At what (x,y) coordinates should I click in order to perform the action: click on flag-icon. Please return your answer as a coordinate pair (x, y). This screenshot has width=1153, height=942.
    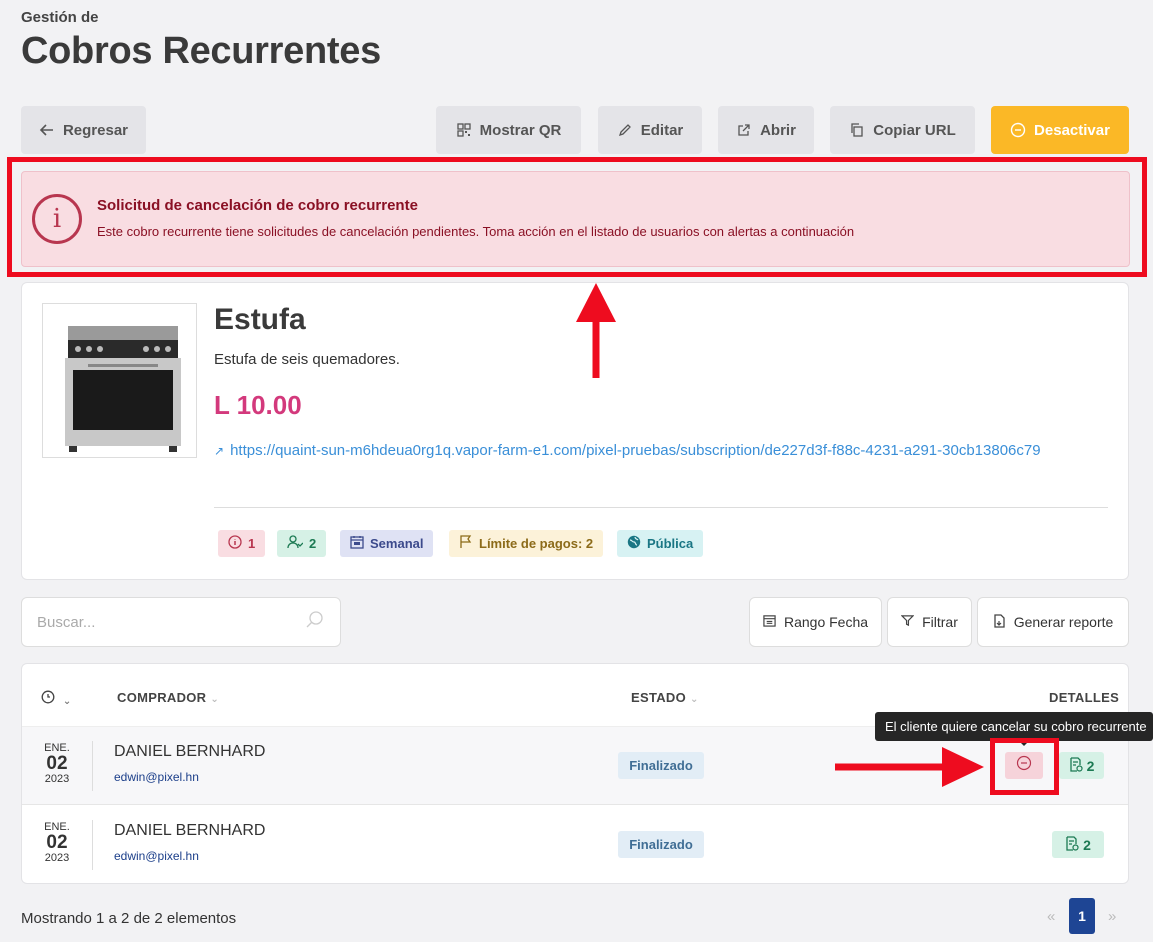
    Looking at the image, I should click on (466, 543).